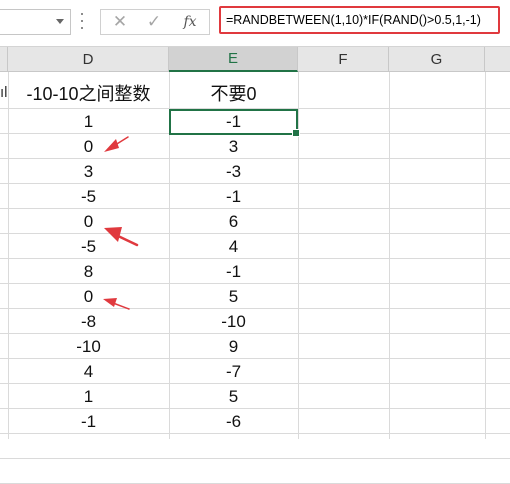  What do you see at coordinates (233, 59) in the screenshot?
I see `column-header-e: E` at bounding box center [233, 59].